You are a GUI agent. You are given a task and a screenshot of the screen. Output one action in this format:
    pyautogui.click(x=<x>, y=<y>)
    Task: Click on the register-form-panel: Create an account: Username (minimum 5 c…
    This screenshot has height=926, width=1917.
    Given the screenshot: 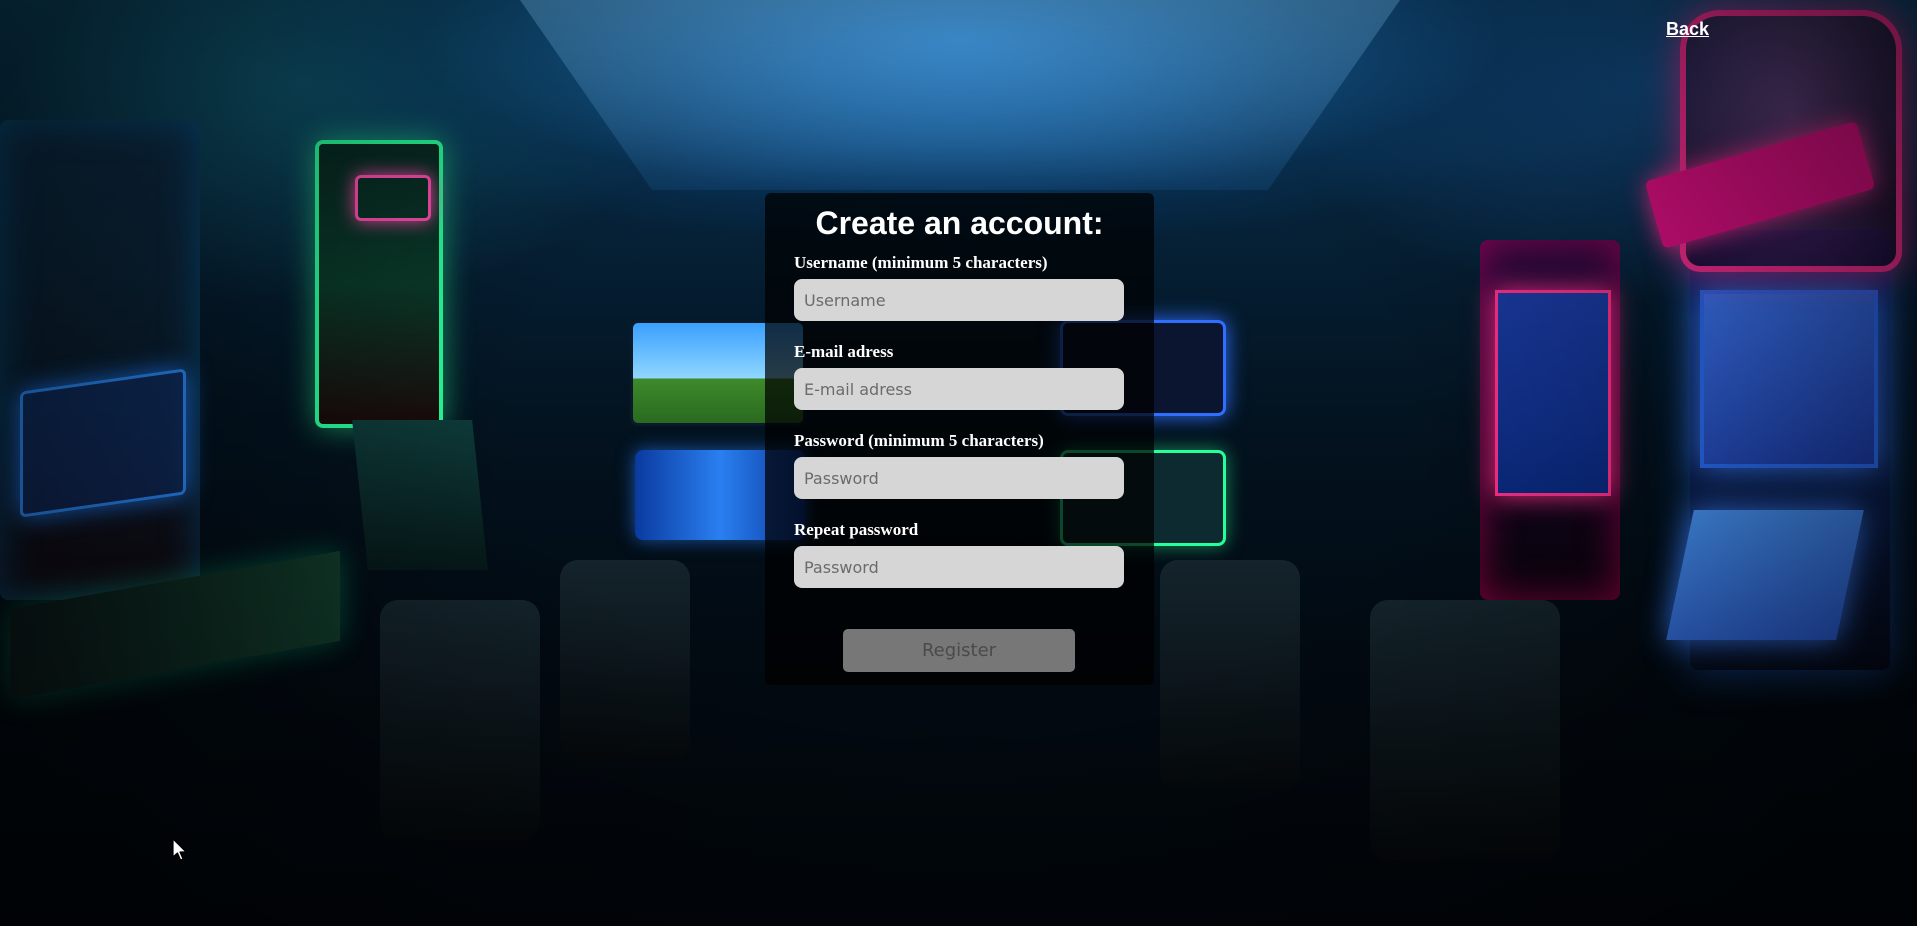 What is the action you would take?
    pyautogui.click(x=959, y=439)
    